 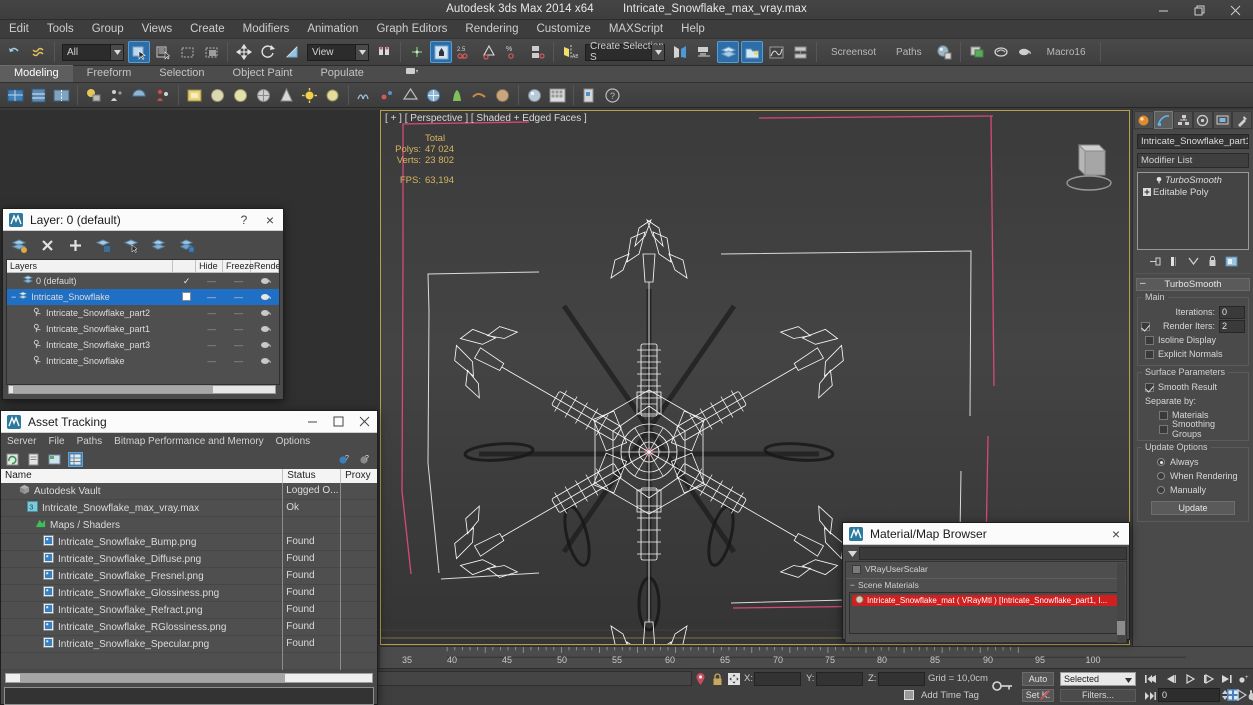 I want to click on ribbon-tab-selection: Selection, so click(x=181, y=74).